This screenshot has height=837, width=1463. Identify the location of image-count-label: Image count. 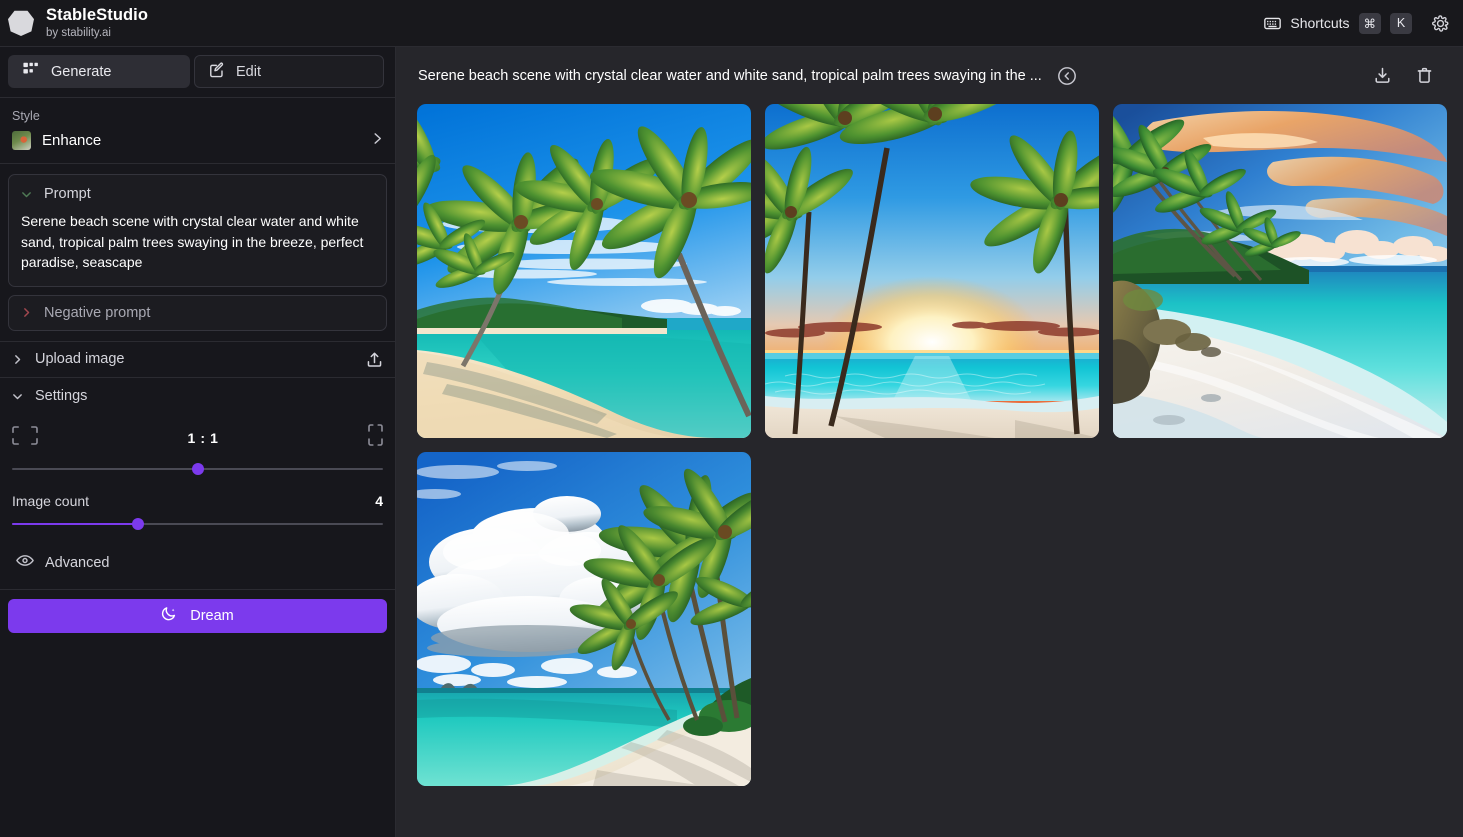
(51, 500).